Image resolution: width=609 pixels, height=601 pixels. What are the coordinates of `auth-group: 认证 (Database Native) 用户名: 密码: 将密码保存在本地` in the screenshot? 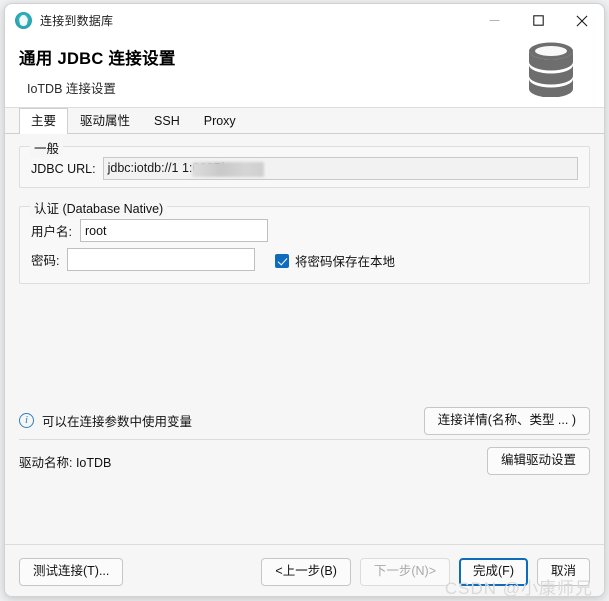 It's located at (304, 241).